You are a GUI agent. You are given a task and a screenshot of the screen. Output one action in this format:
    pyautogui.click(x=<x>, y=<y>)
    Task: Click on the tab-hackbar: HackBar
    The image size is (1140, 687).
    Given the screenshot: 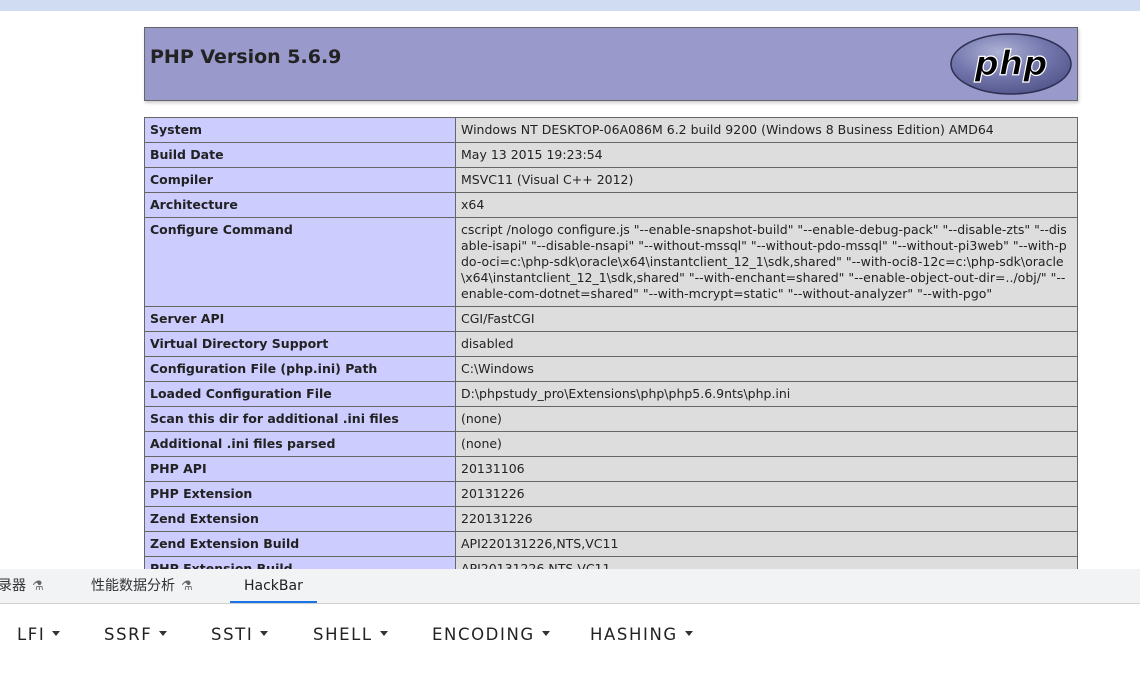 What is the action you would take?
    pyautogui.click(x=273, y=586)
    